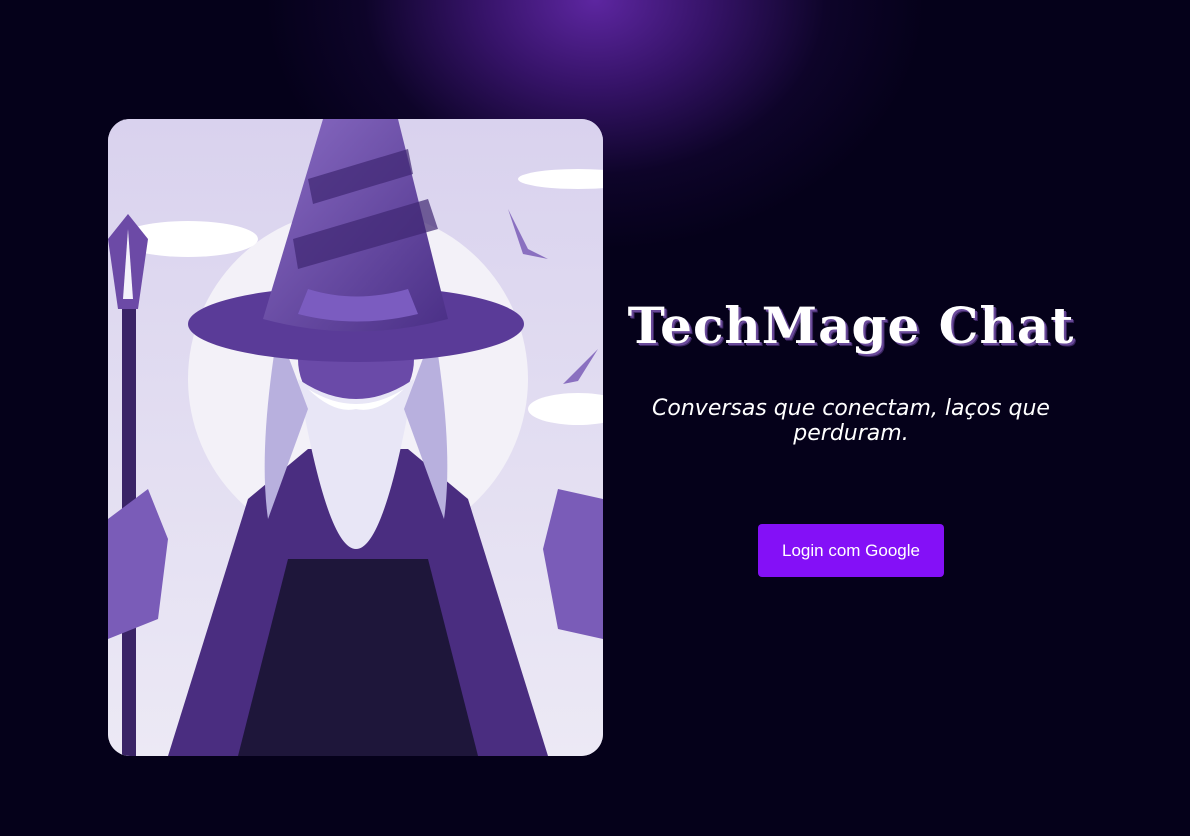  What do you see at coordinates (851, 550) in the screenshot?
I see `google-login-button: Login com Google` at bounding box center [851, 550].